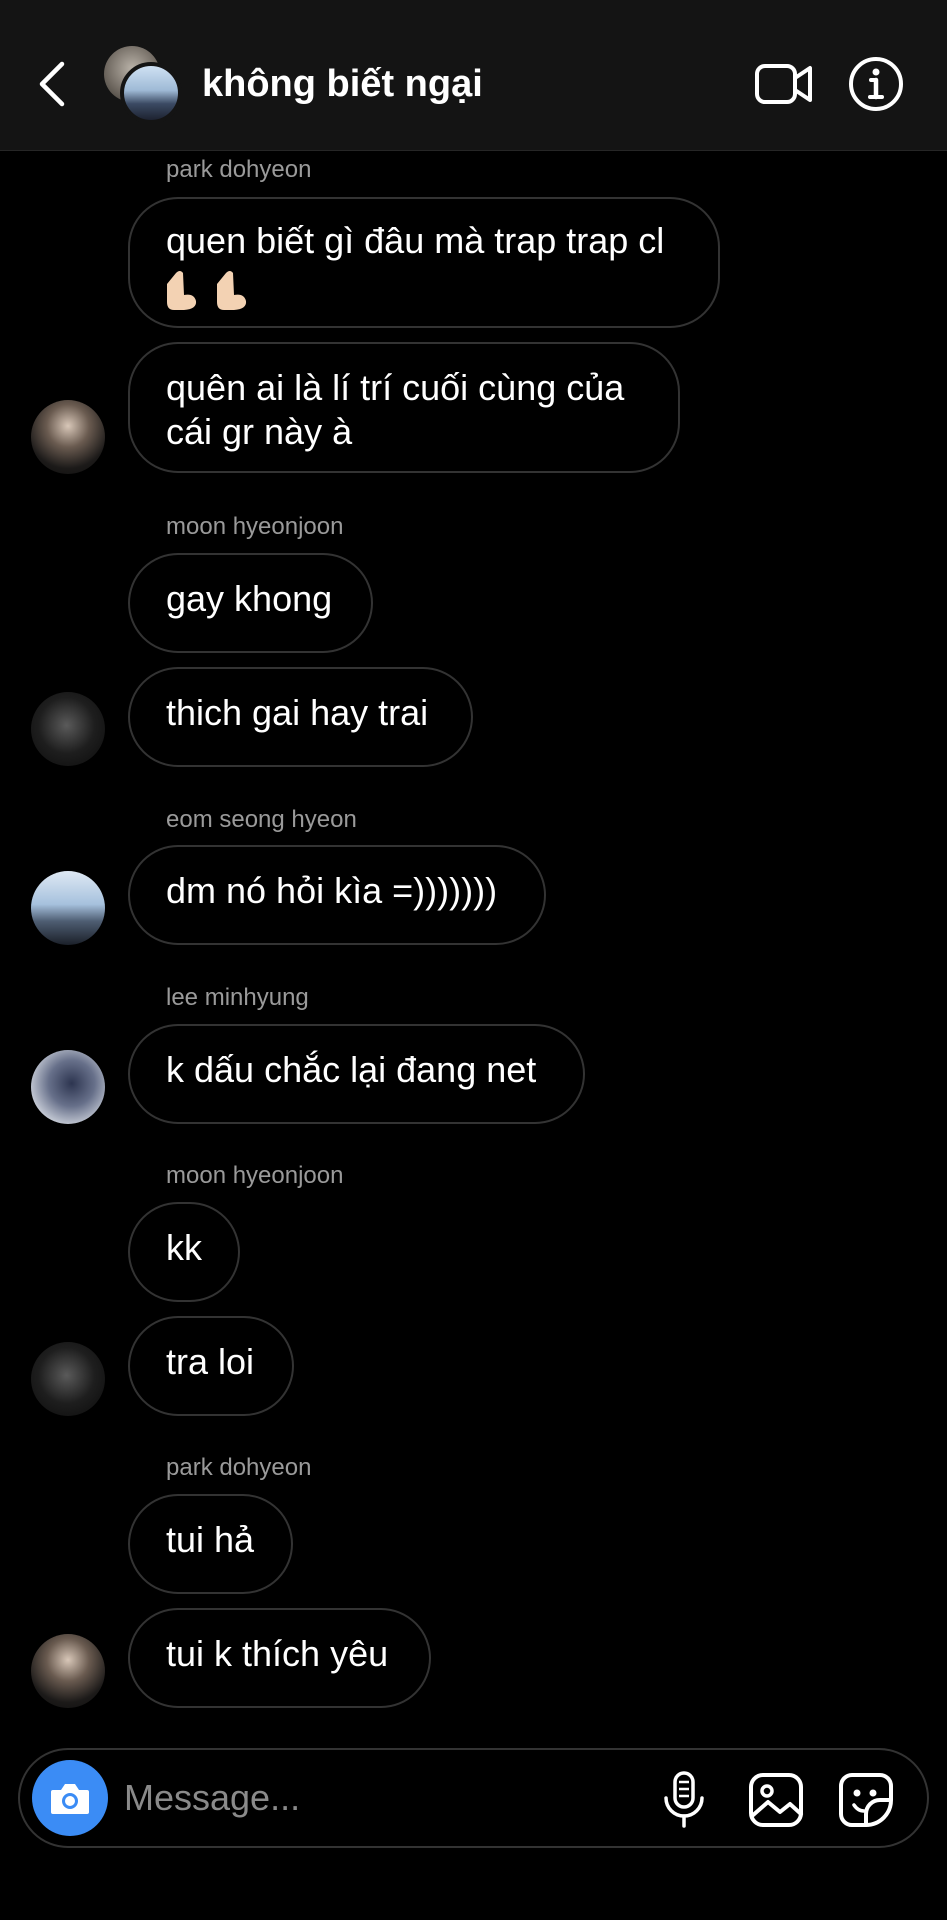 This screenshot has height=1920, width=947. I want to click on message-text: k dấu chắc lại đang net, so click(351, 1069).